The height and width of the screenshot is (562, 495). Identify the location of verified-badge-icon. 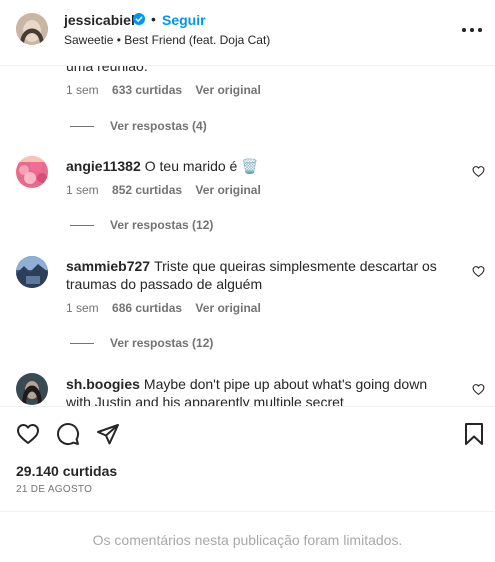
(139, 19).